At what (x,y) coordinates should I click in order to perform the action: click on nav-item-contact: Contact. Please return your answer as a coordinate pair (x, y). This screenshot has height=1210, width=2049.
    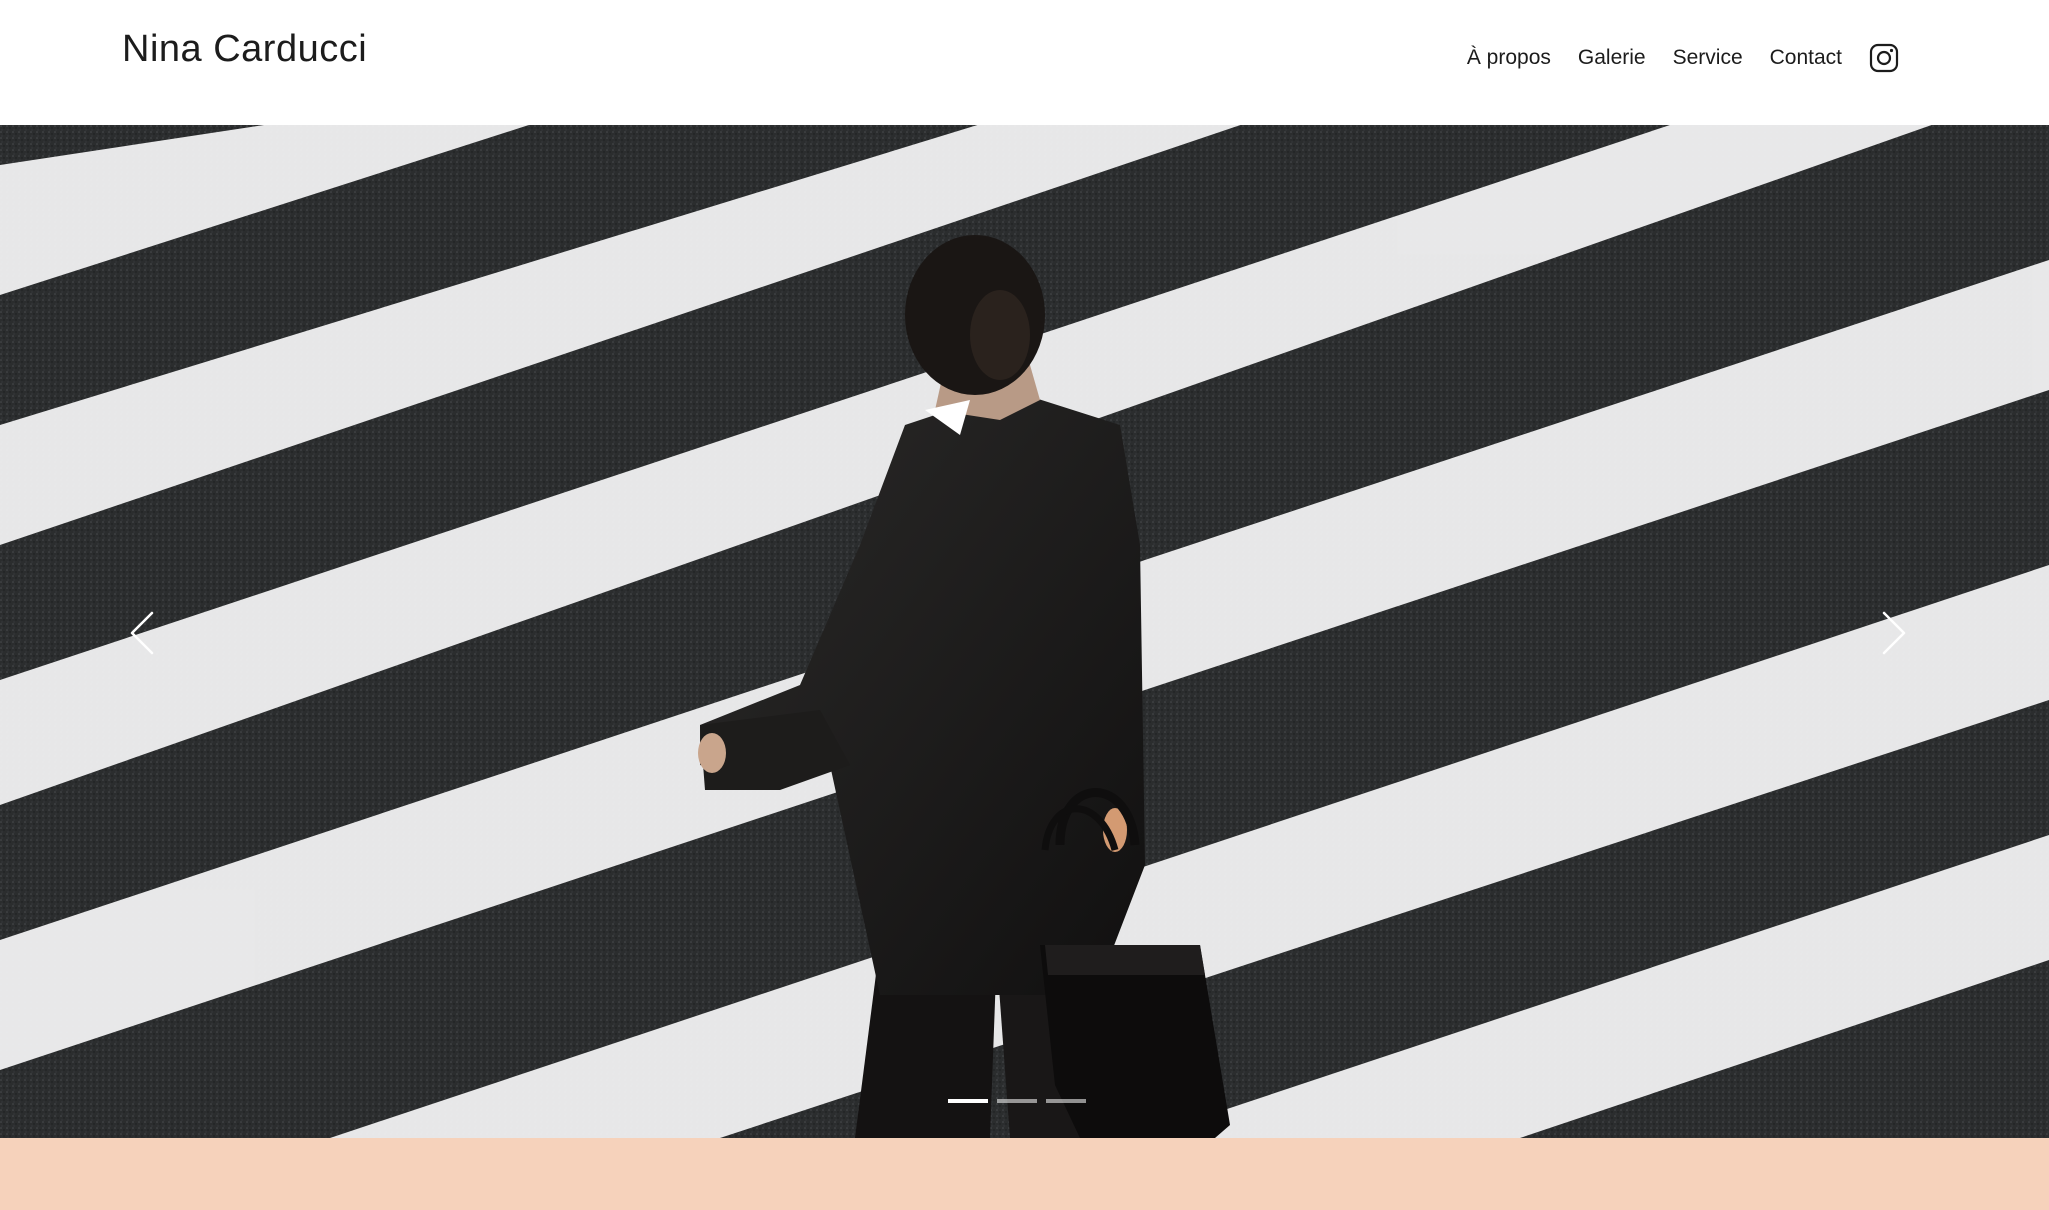
    Looking at the image, I should click on (1806, 58).